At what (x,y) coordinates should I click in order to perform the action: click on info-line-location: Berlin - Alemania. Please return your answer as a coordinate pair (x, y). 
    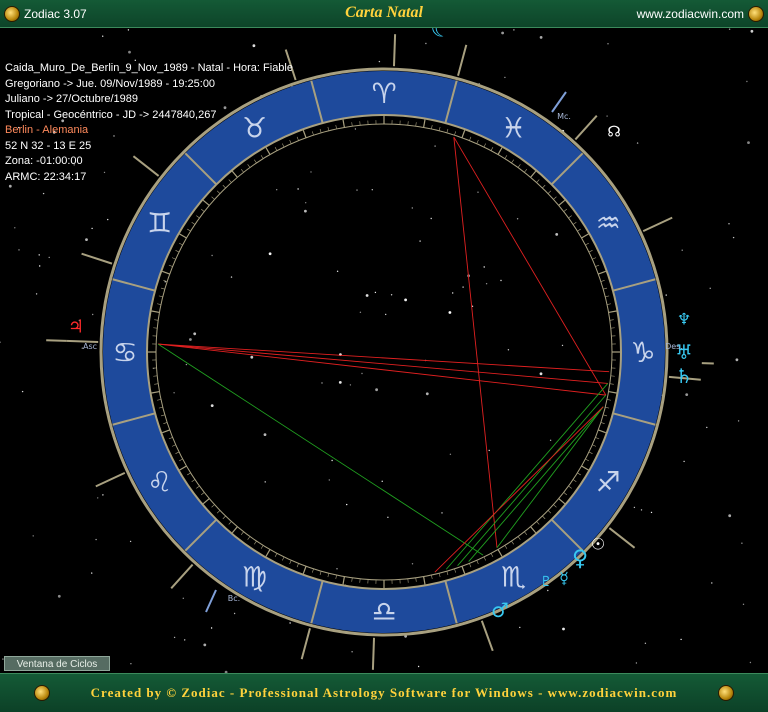
    Looking at the image, I should click on (47, 130).